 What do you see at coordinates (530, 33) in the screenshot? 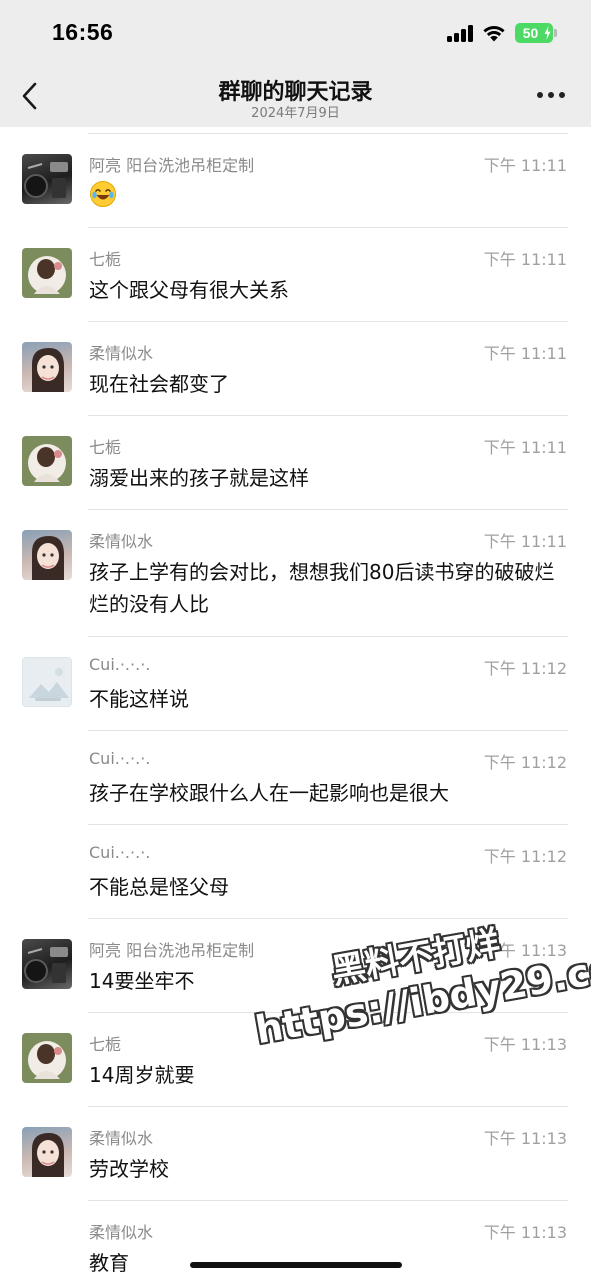
I see `battery-level: 50` at bounding box center [530, 33].